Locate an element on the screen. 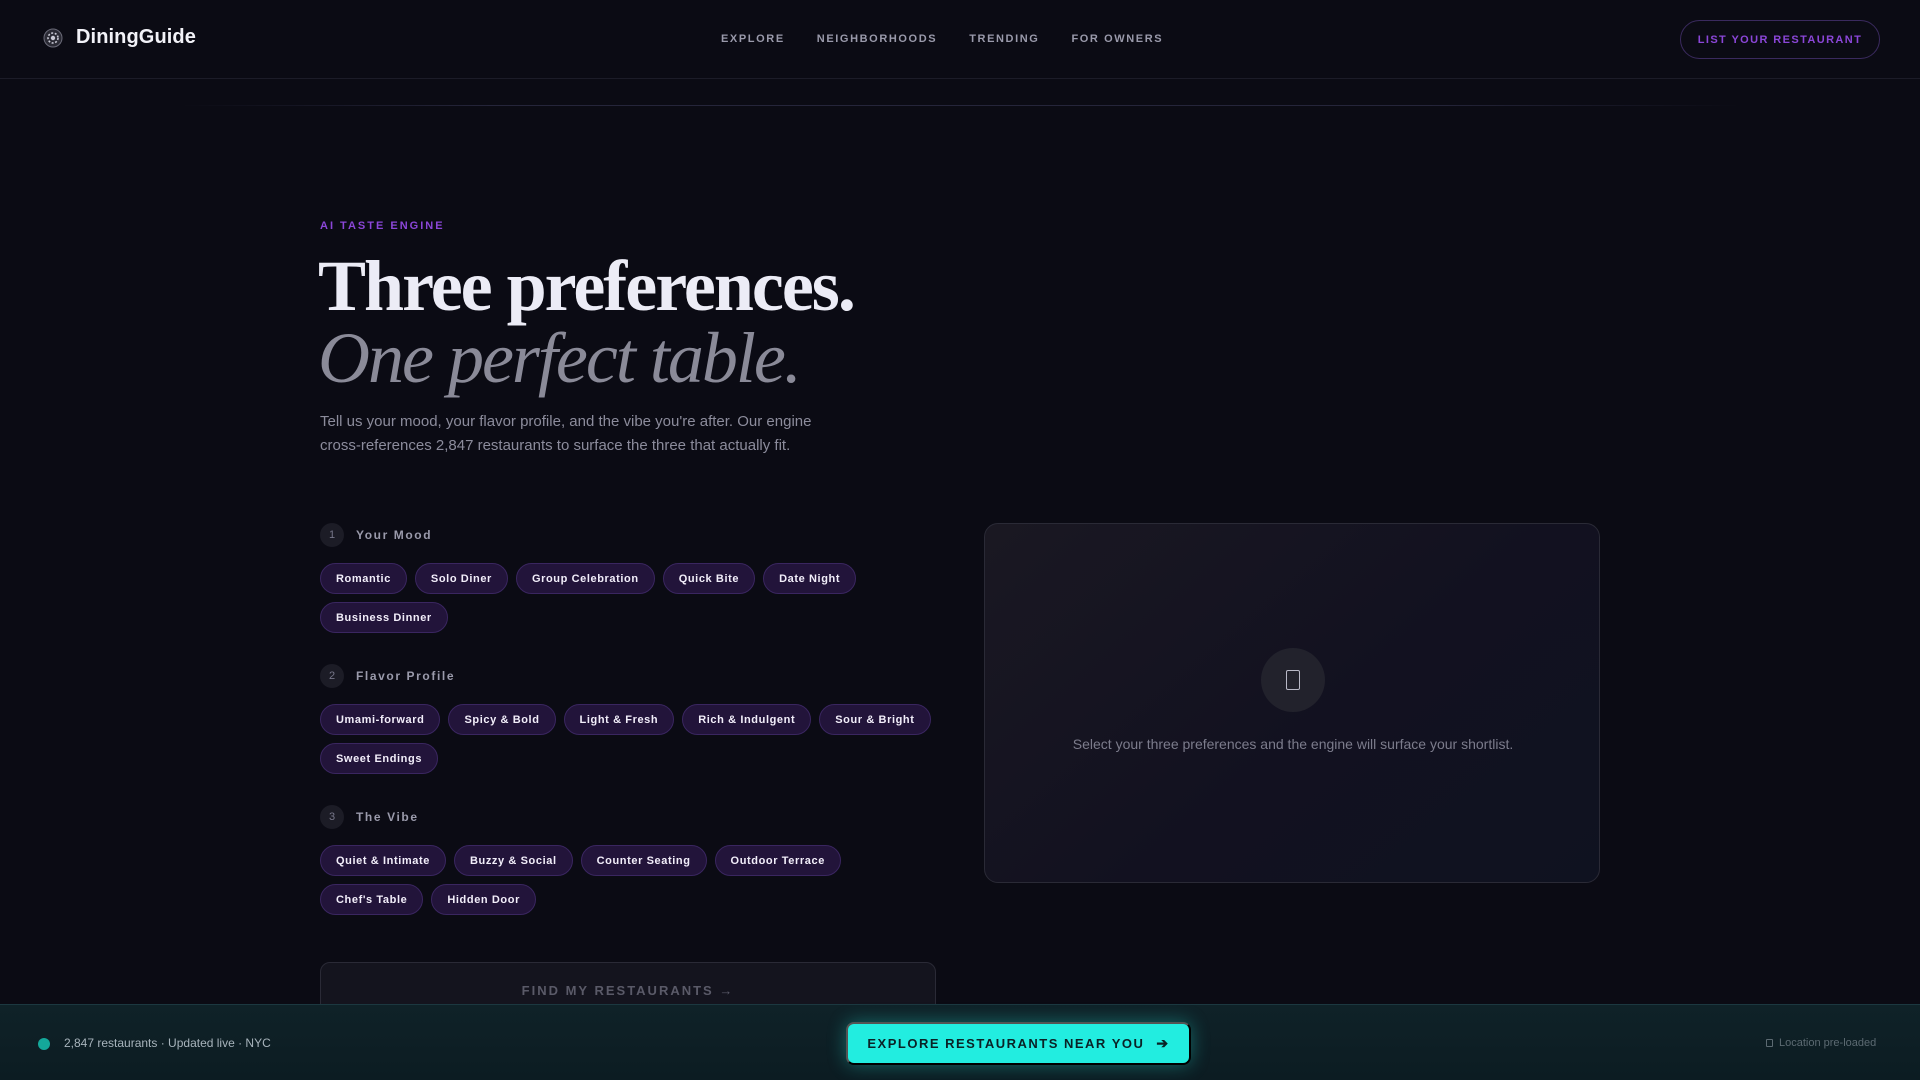  mood-chip-business-dinner: Business Dinner is located at coordinates (384, 617).